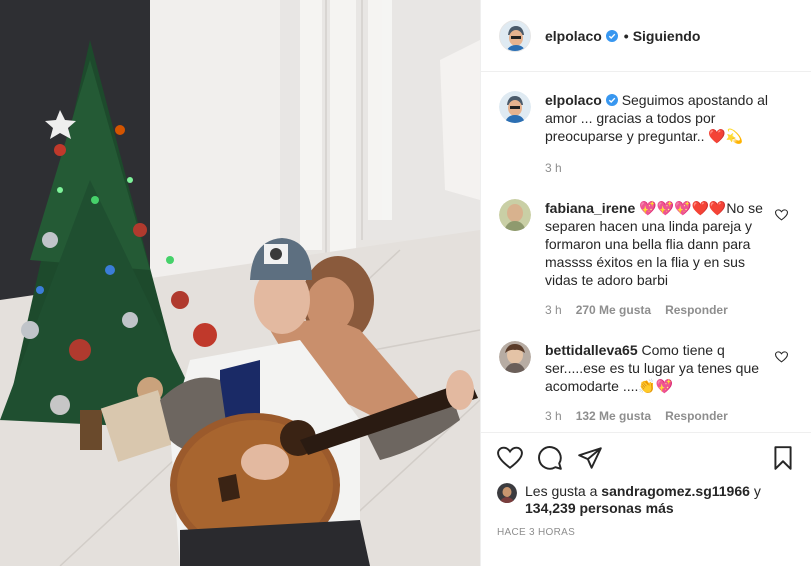 The height and width of the screenshot is (566, 811). What do you see at coordinates (510, 458) in the screenshot?
I see `heart-icon` at bounding box center [510, 458].